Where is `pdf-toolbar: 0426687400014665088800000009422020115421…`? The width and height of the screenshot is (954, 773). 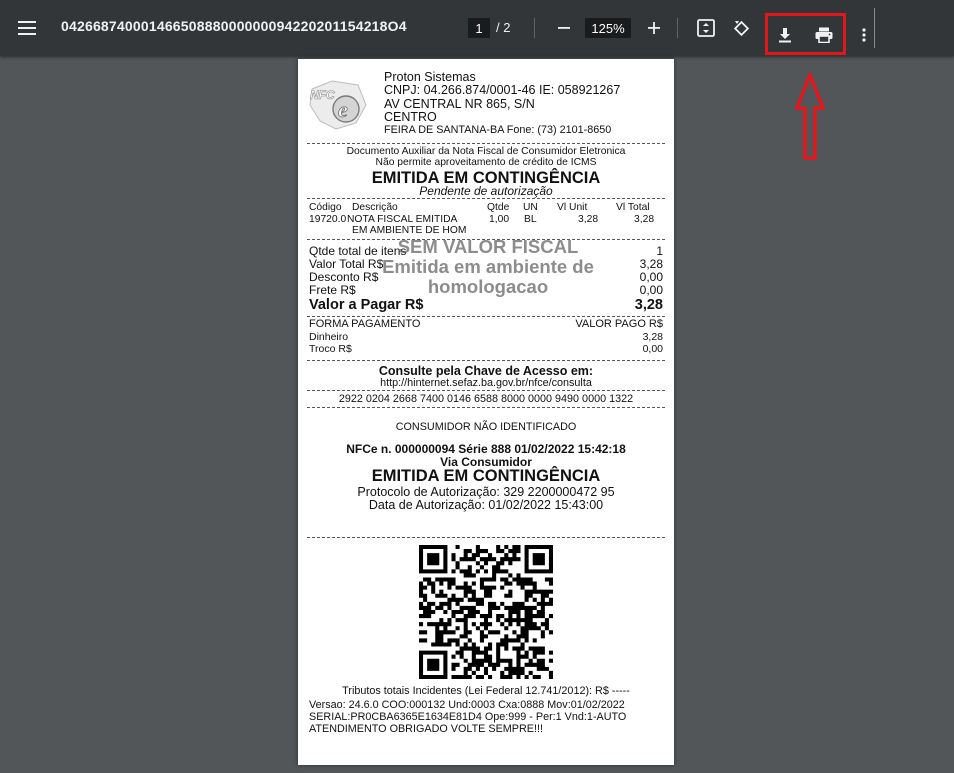 pdf-toolbar: 0426687400014665088800000009422020115421… is located at coordinates (477, 28).